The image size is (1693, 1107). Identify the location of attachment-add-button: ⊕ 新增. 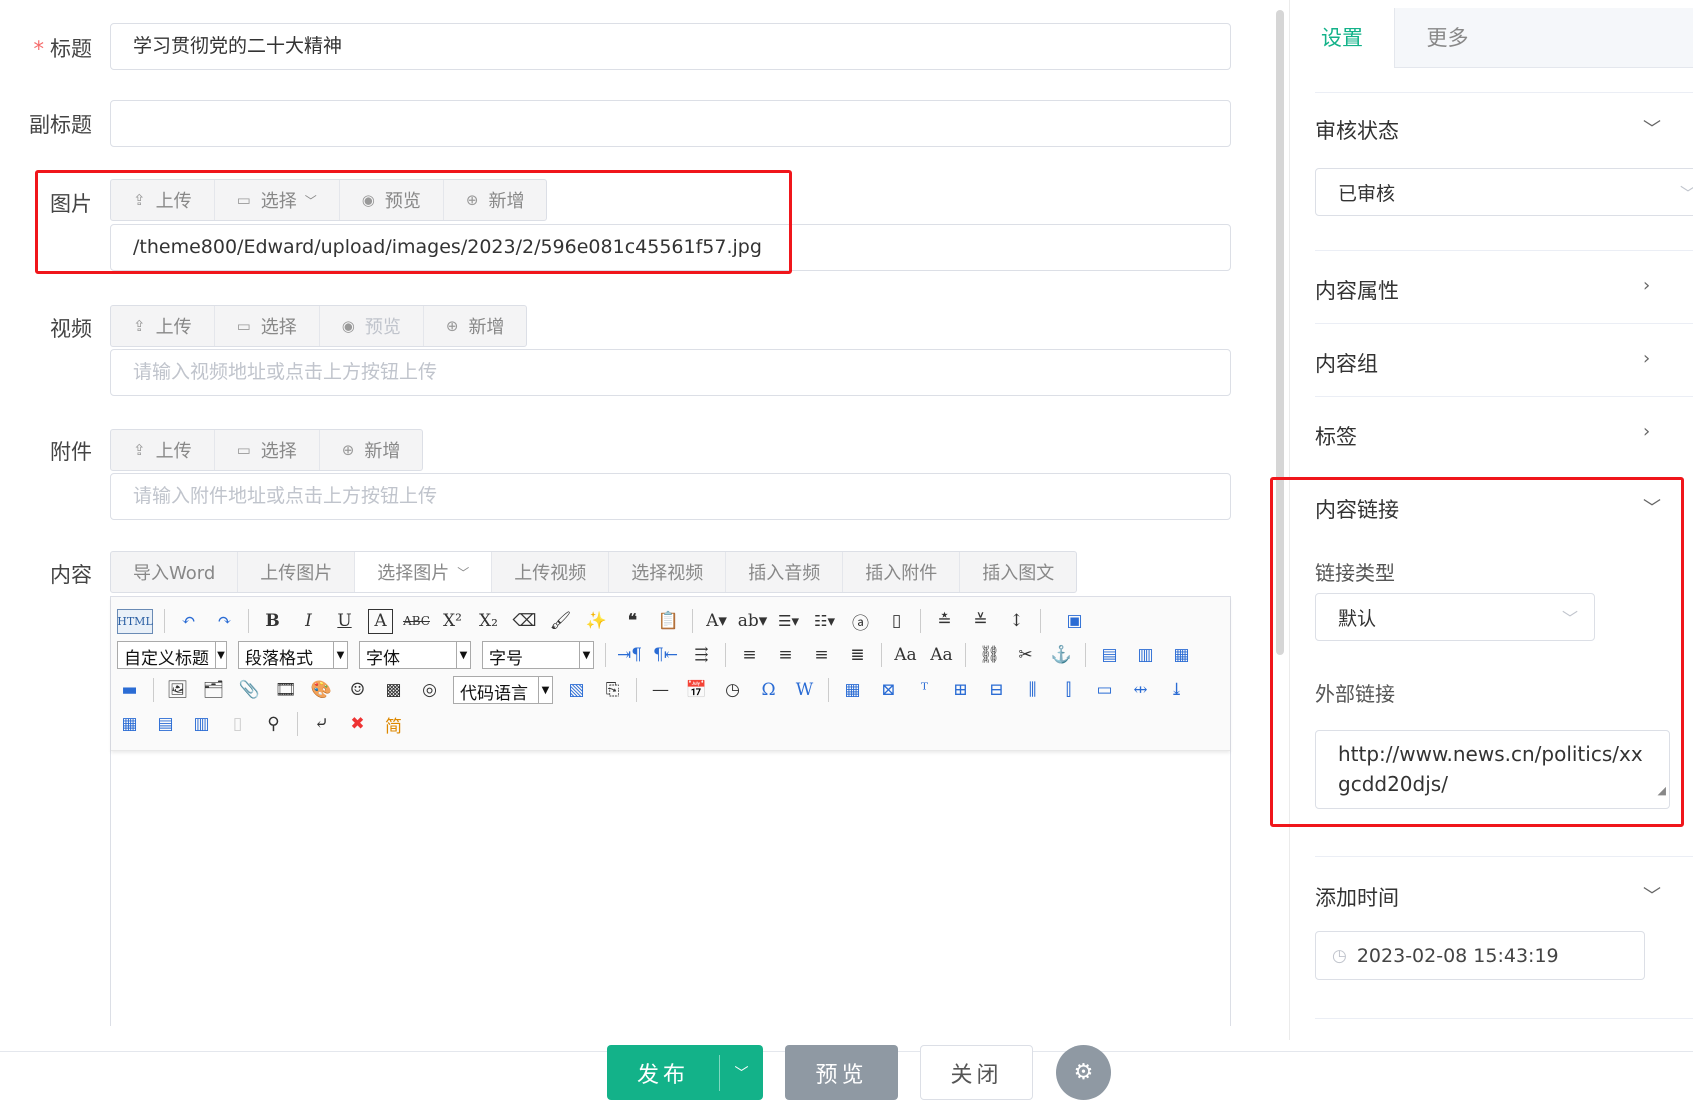
(371, 450).